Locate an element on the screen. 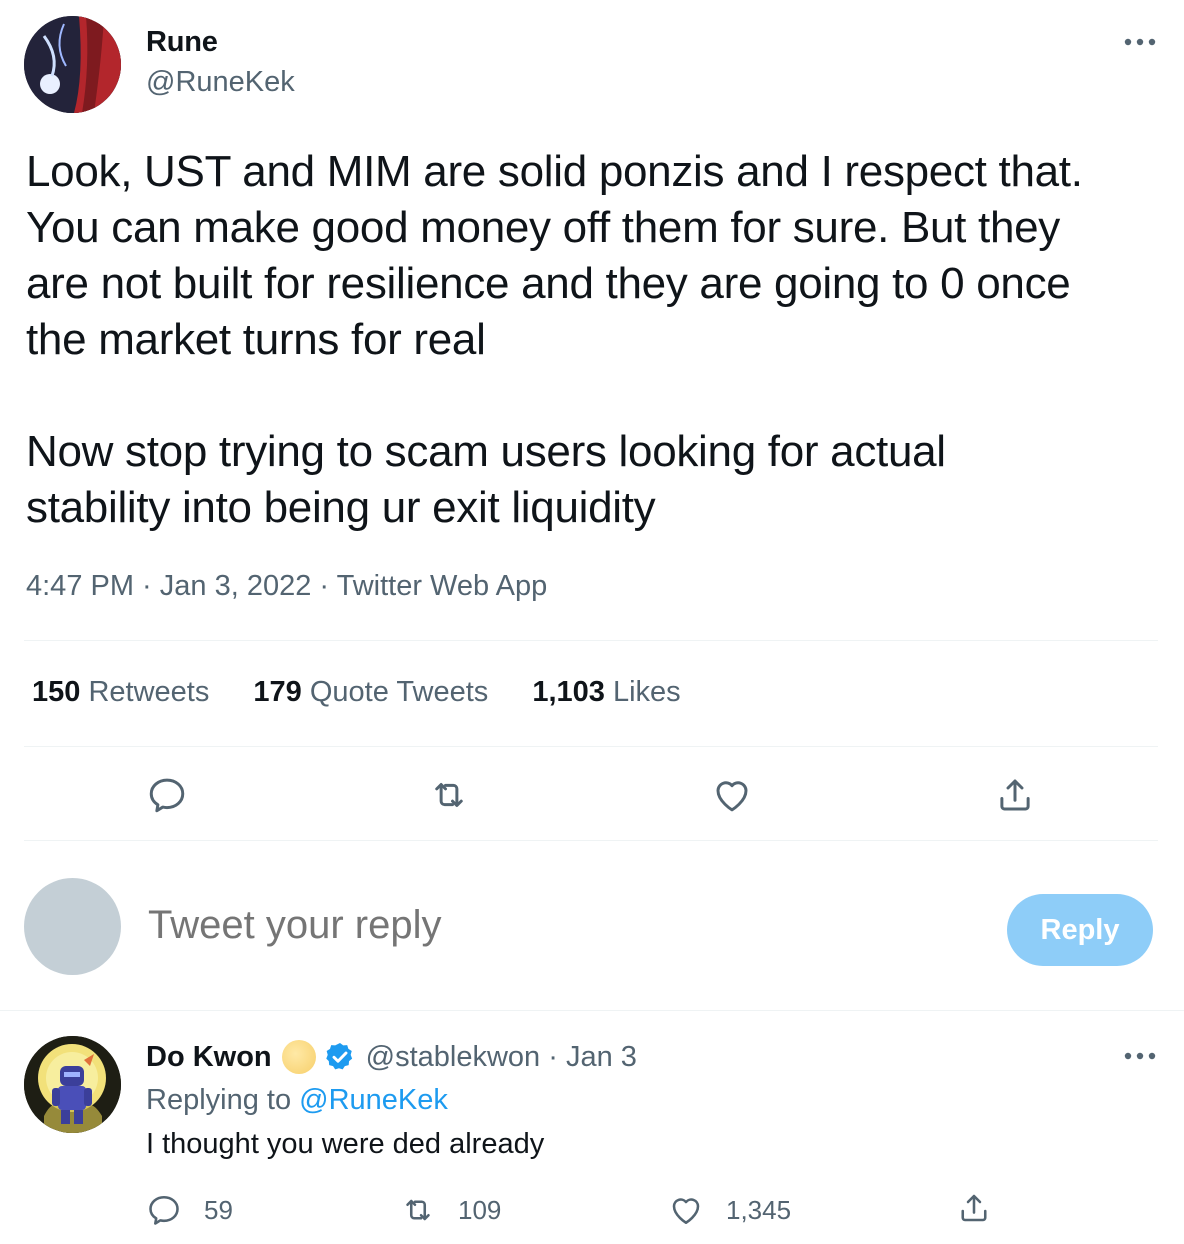 This screenshot has width=1184, height=1244. quotes-stat: 179 Quote Tweets is located at coordinates (370, 692).